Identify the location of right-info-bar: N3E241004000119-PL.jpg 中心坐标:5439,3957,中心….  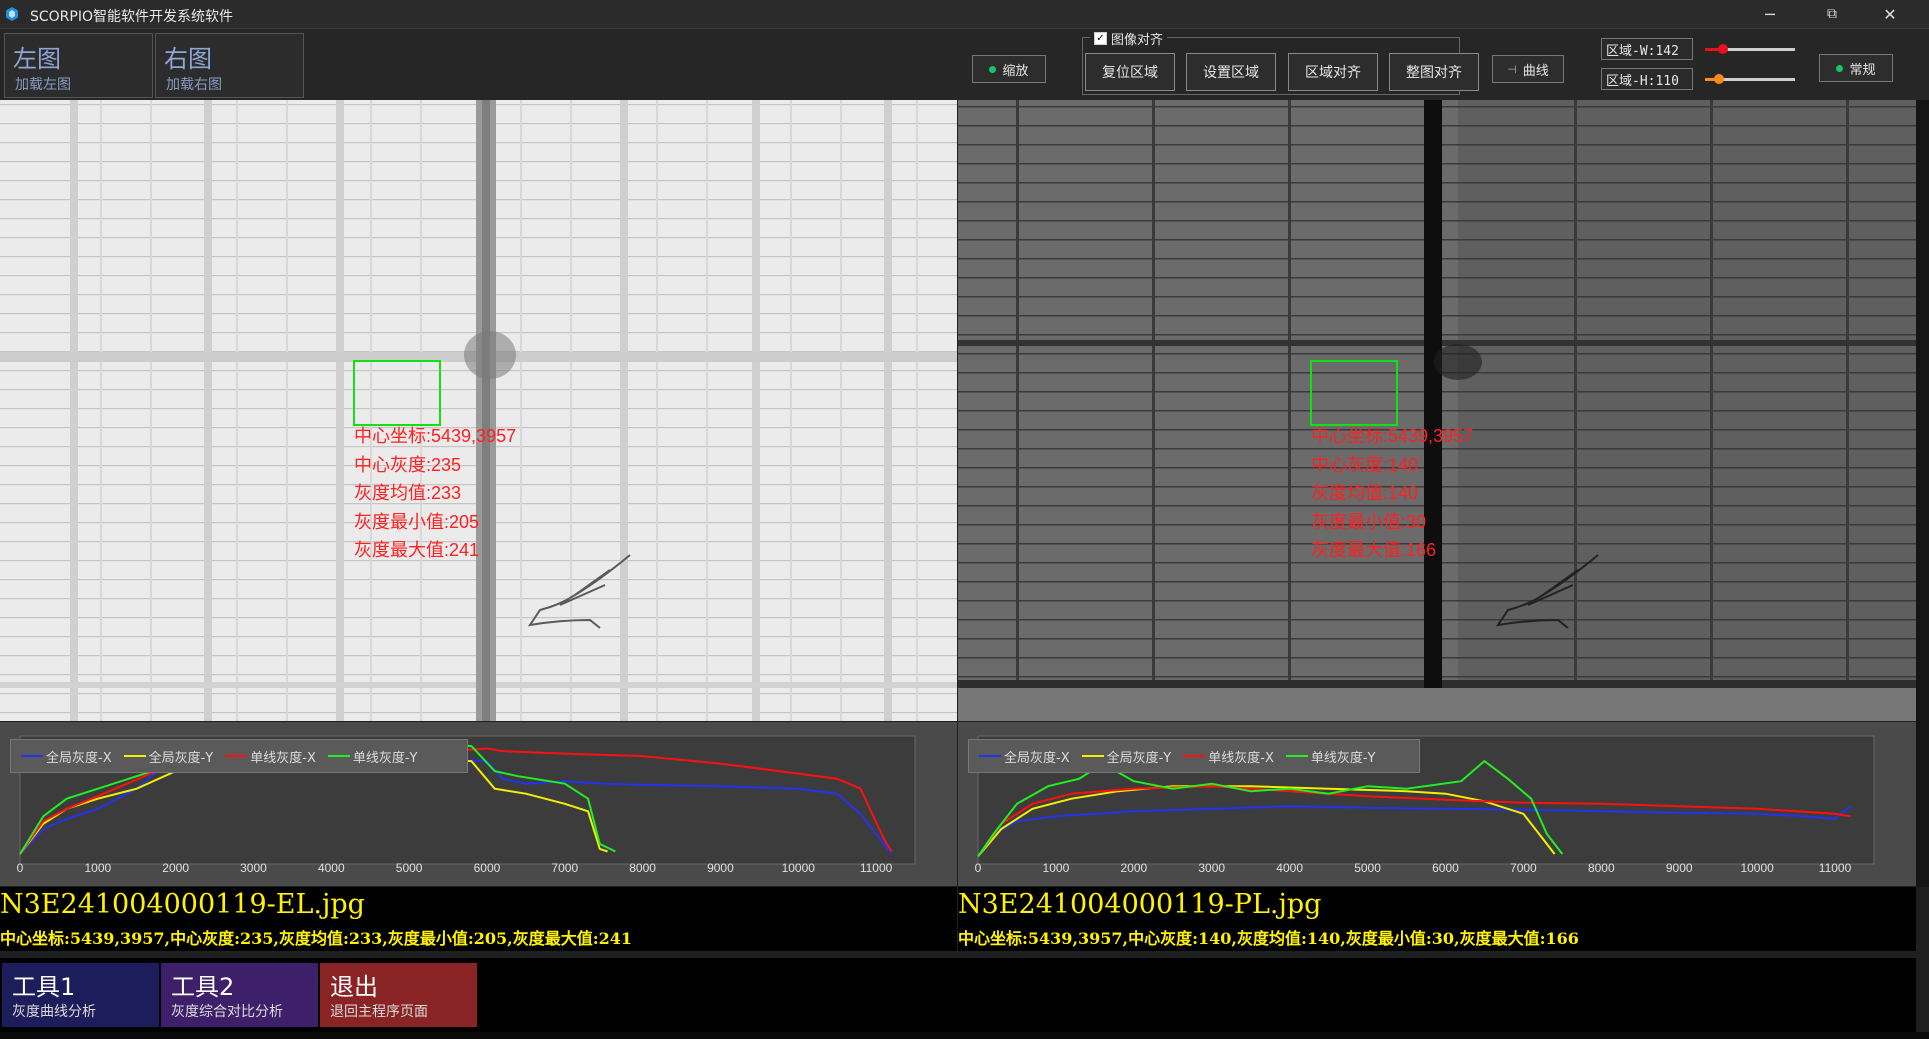
(1437, 919).